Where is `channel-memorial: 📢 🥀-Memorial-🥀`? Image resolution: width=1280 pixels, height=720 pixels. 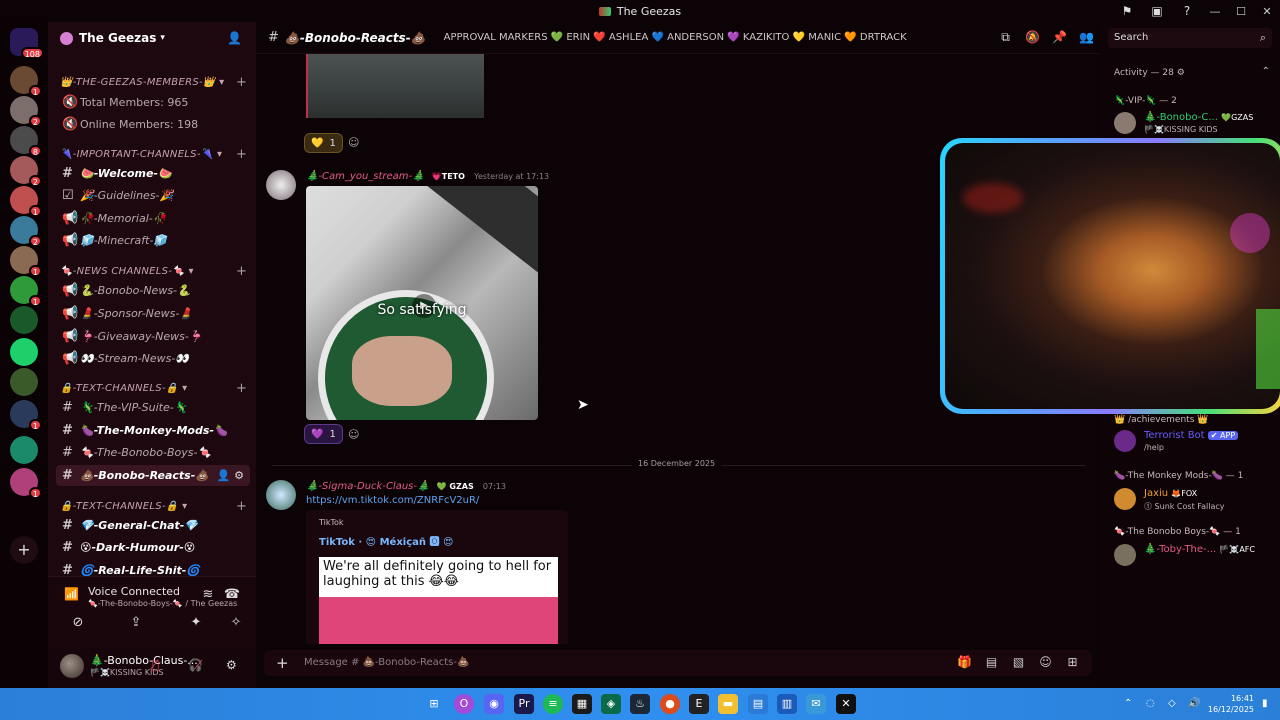
channel-memorial: 📢 🥀-Memorial-🥀 is located at coordinates (153, 218).